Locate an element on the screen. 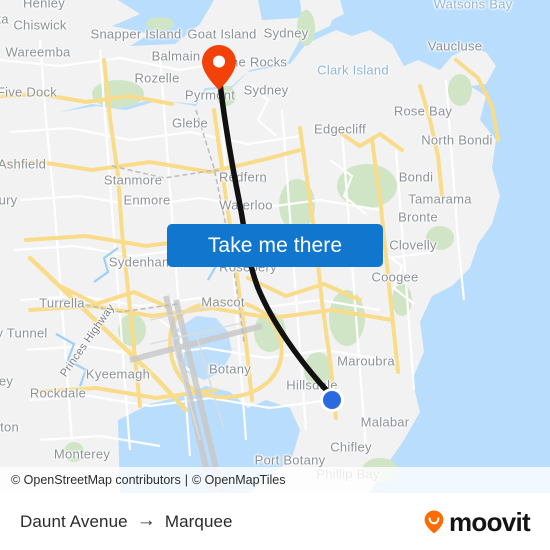 The height and width of the screenshot is (550, 550). take-me-there-label: Take me there is located at coordinates (275, 245).